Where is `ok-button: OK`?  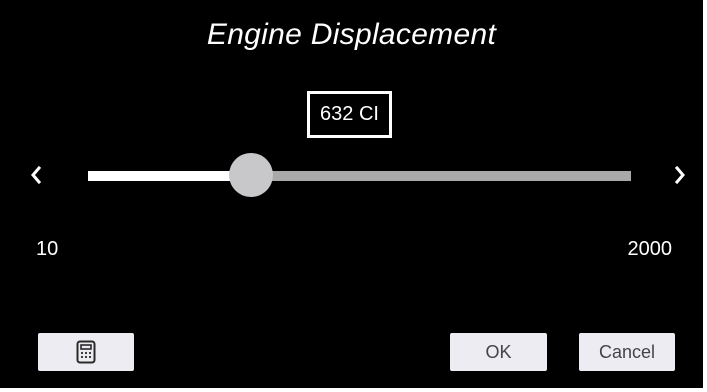 ok-button: OK is located at coordinates (498, 352).